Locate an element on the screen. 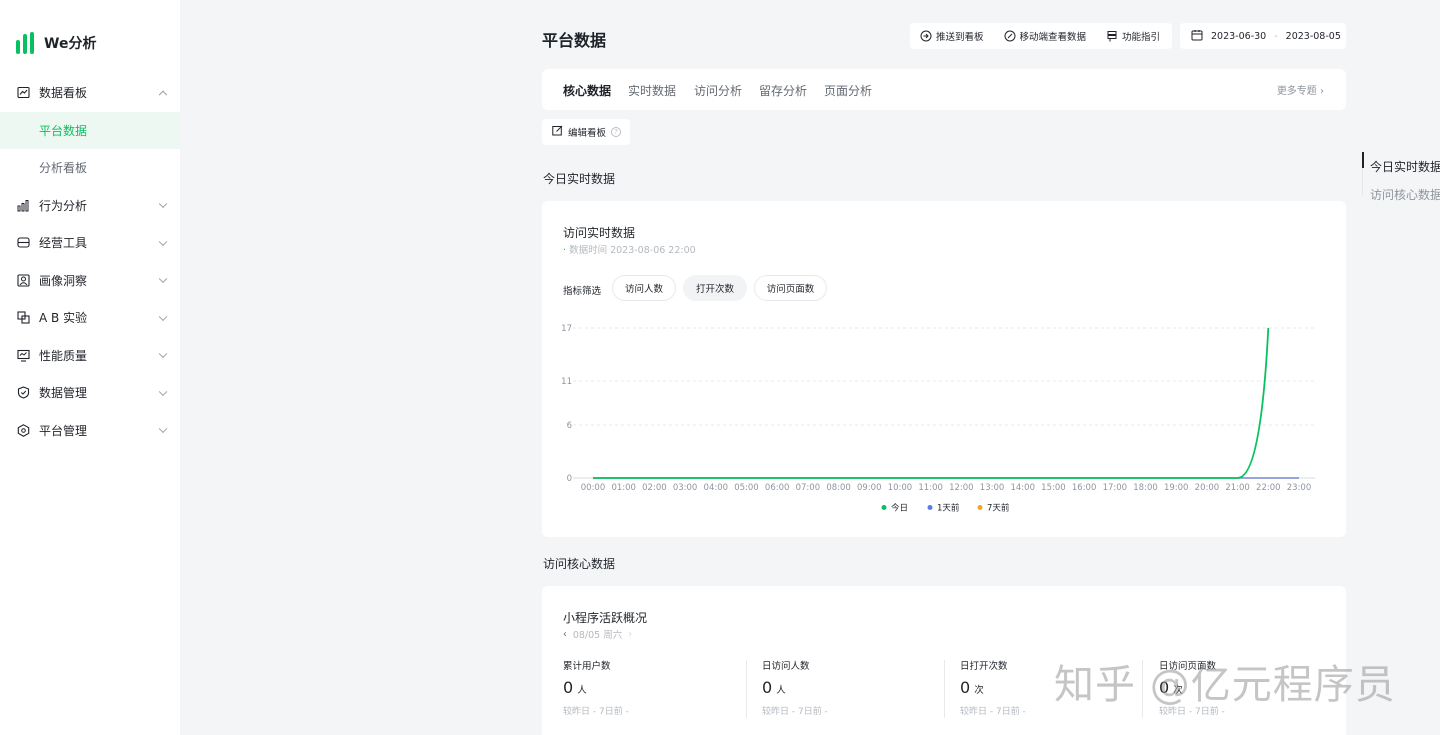 The height and width of the screenshot is (735, 1440). signpost-icon is located at coordinates (1112, 36).